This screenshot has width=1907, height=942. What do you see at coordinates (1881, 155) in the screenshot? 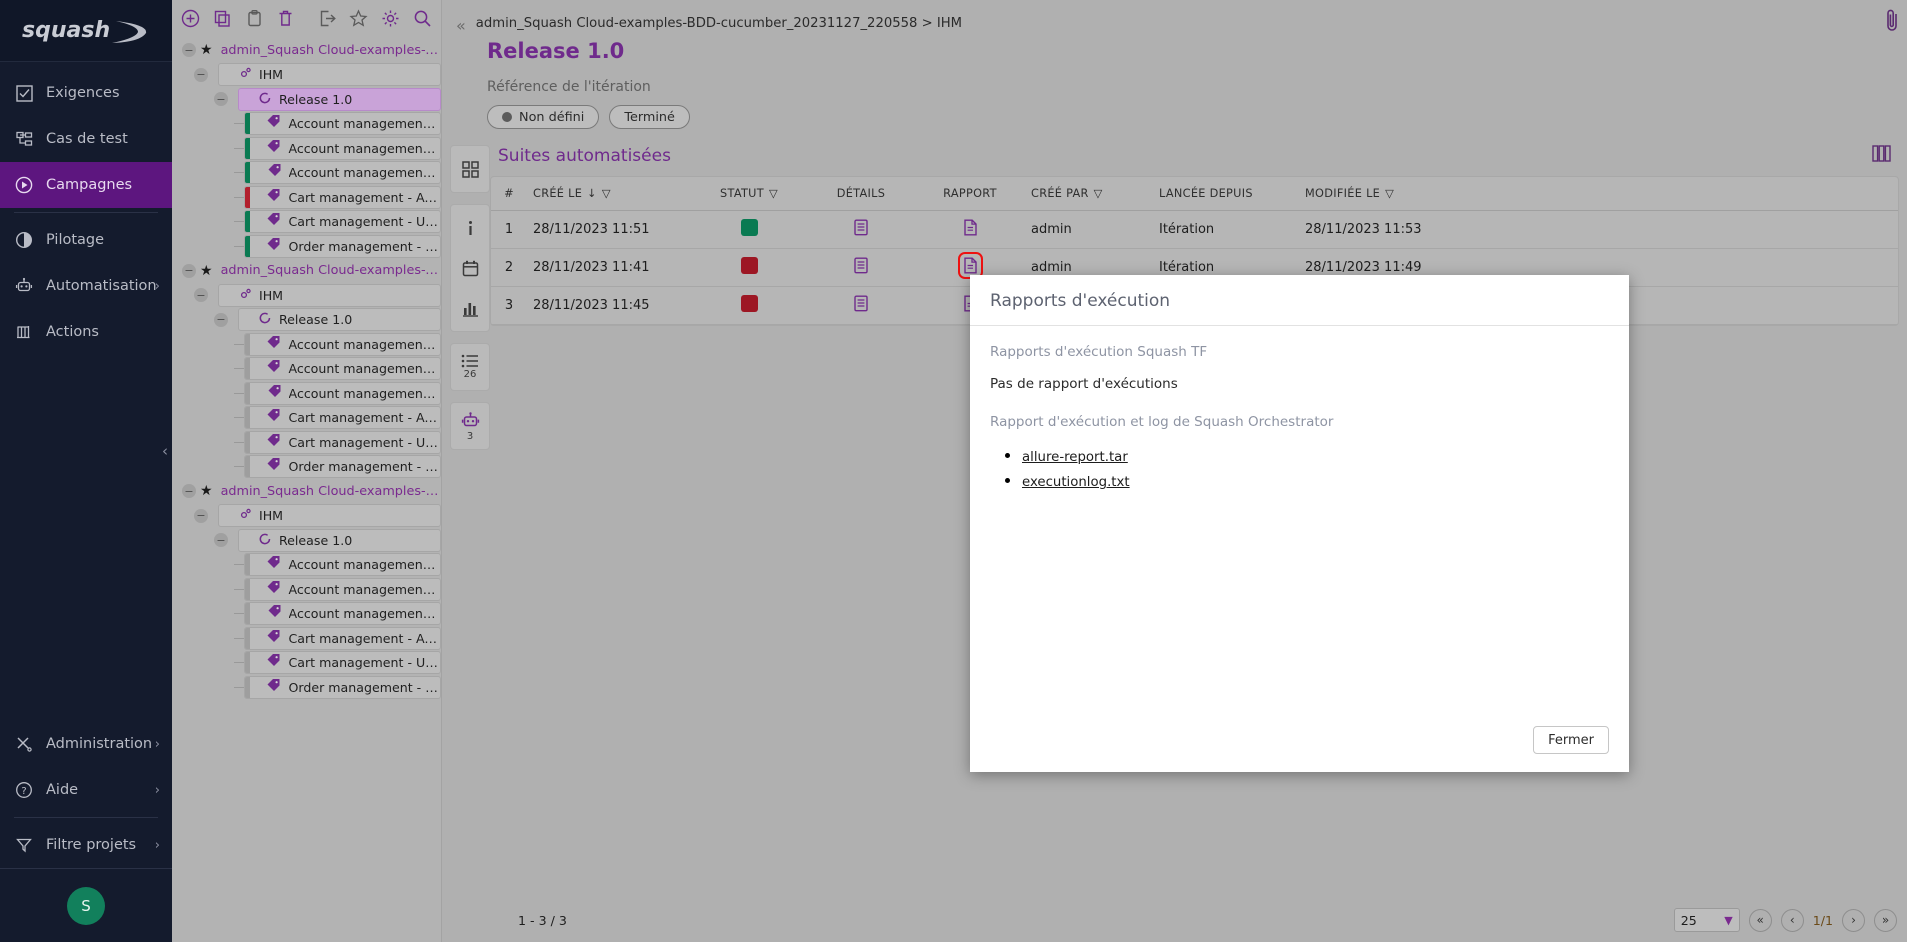
I see `columns-icon` at bounding box center [1881, 155].